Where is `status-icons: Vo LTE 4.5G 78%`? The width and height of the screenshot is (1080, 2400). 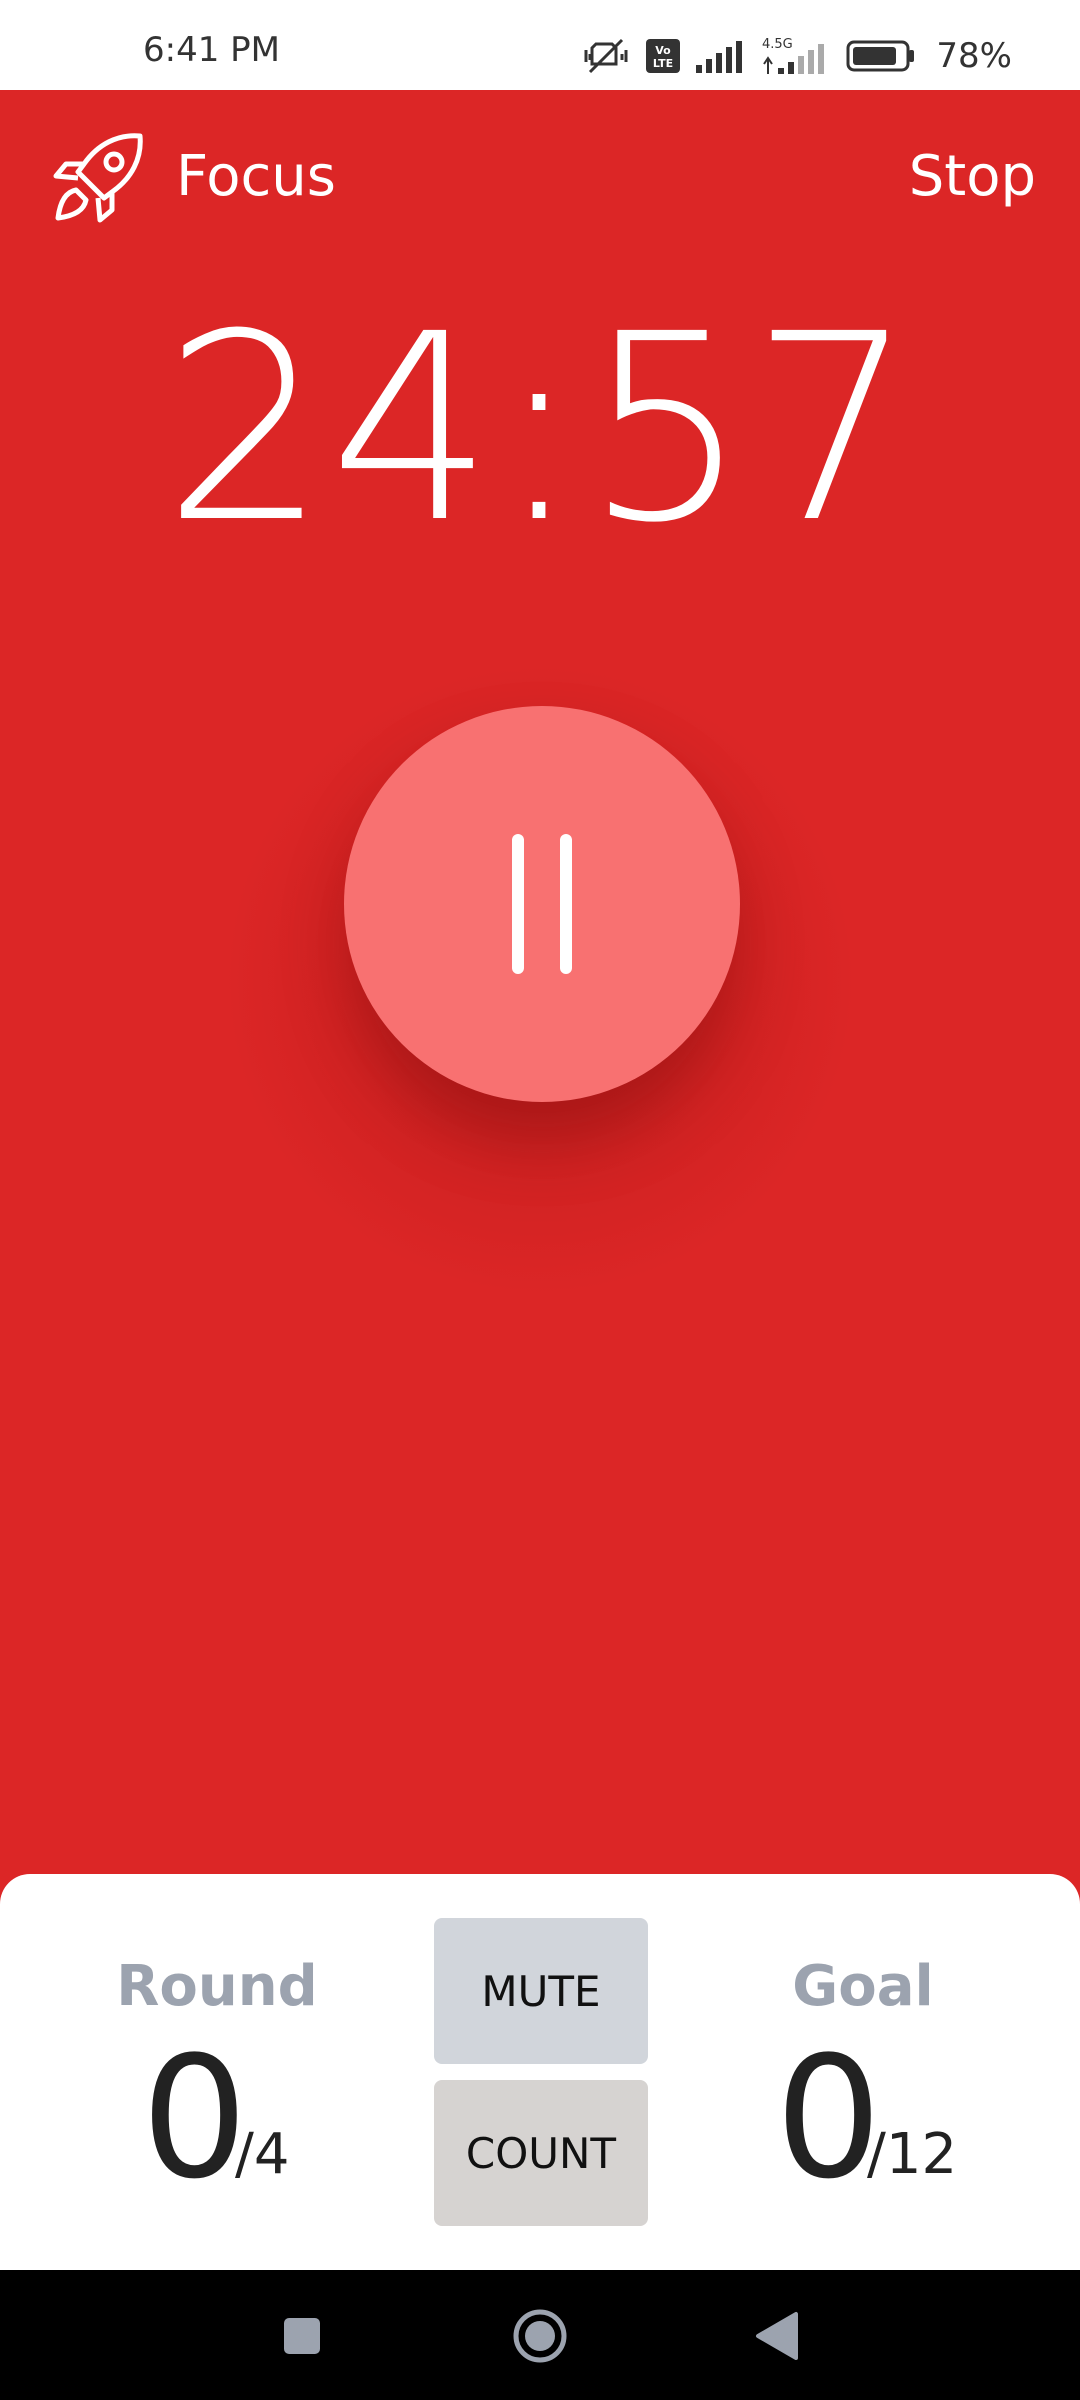 status-icons: Vo LTE 4.5G 78% is located at coordinates (797, 56).